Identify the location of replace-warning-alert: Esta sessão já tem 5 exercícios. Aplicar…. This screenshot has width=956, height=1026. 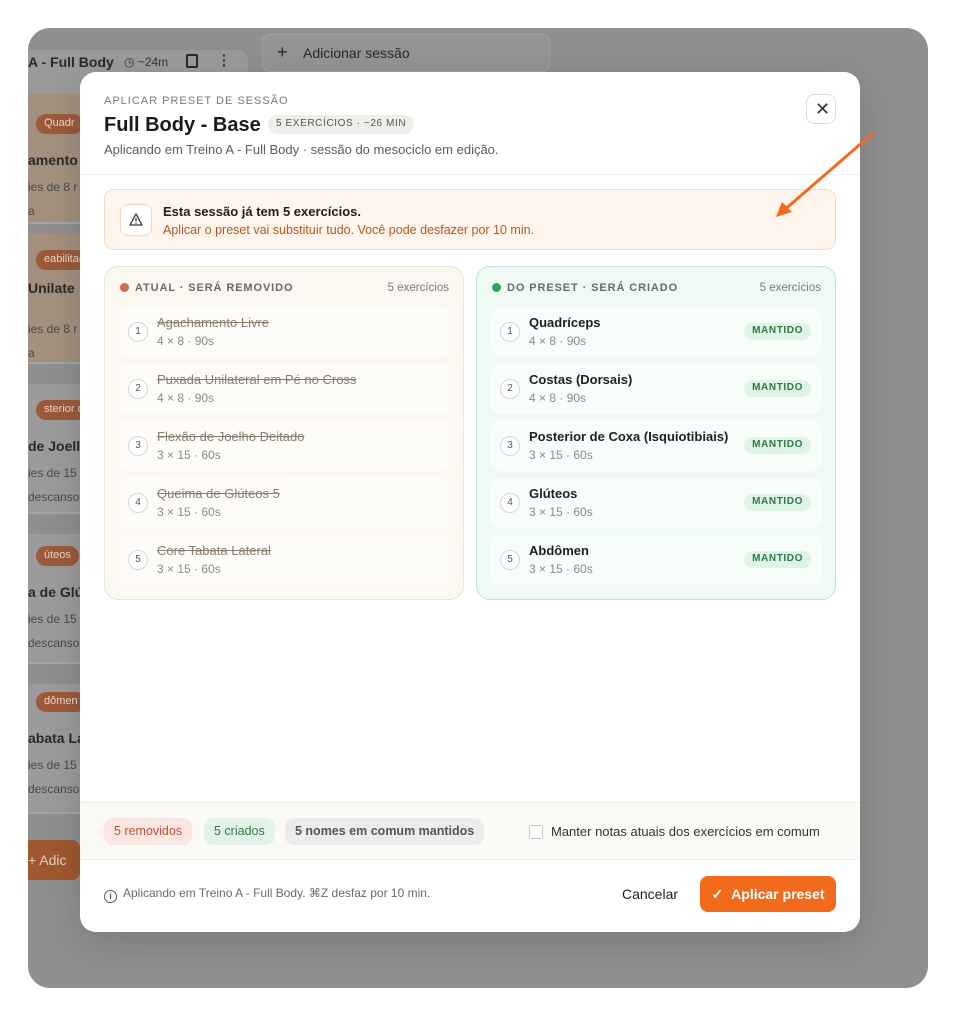
(470, 219).